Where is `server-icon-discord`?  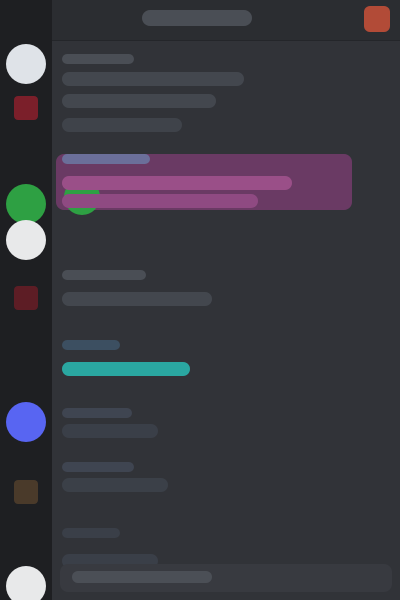
server-icon-discord is located at coordinates (26, 422).